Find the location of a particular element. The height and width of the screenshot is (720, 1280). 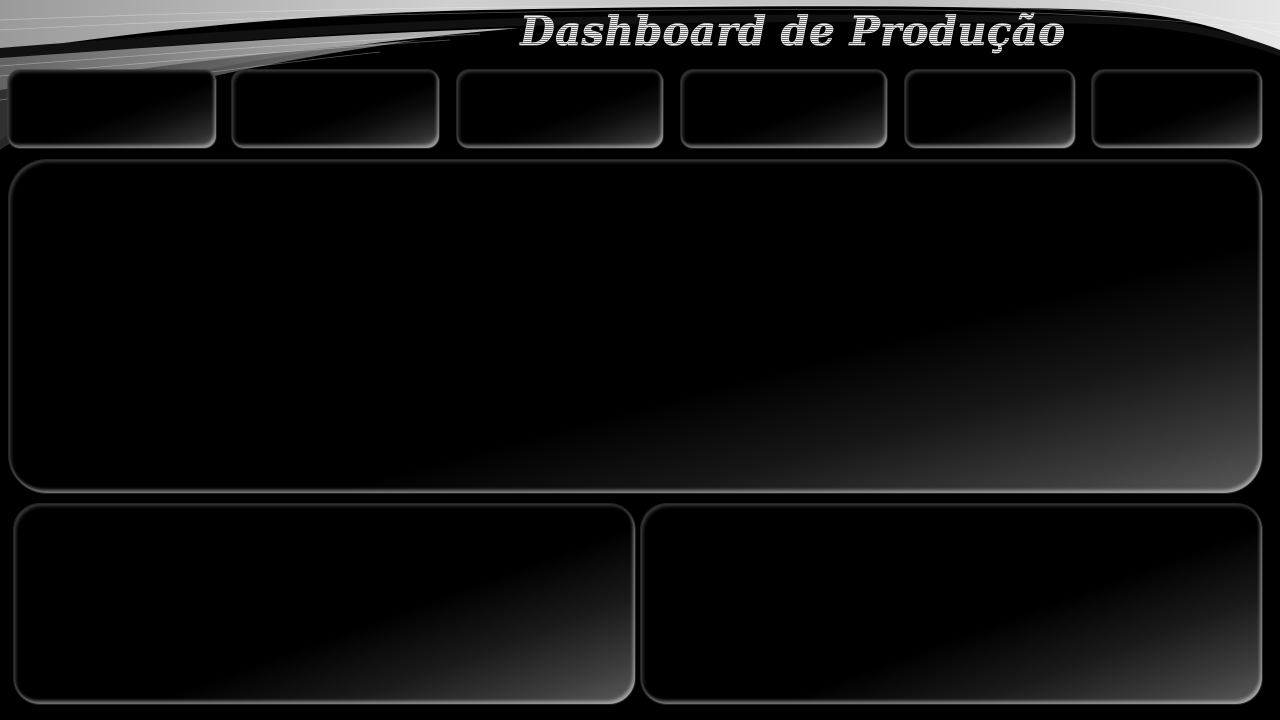

bottom-right-panel is located at coordinates (951, 604).